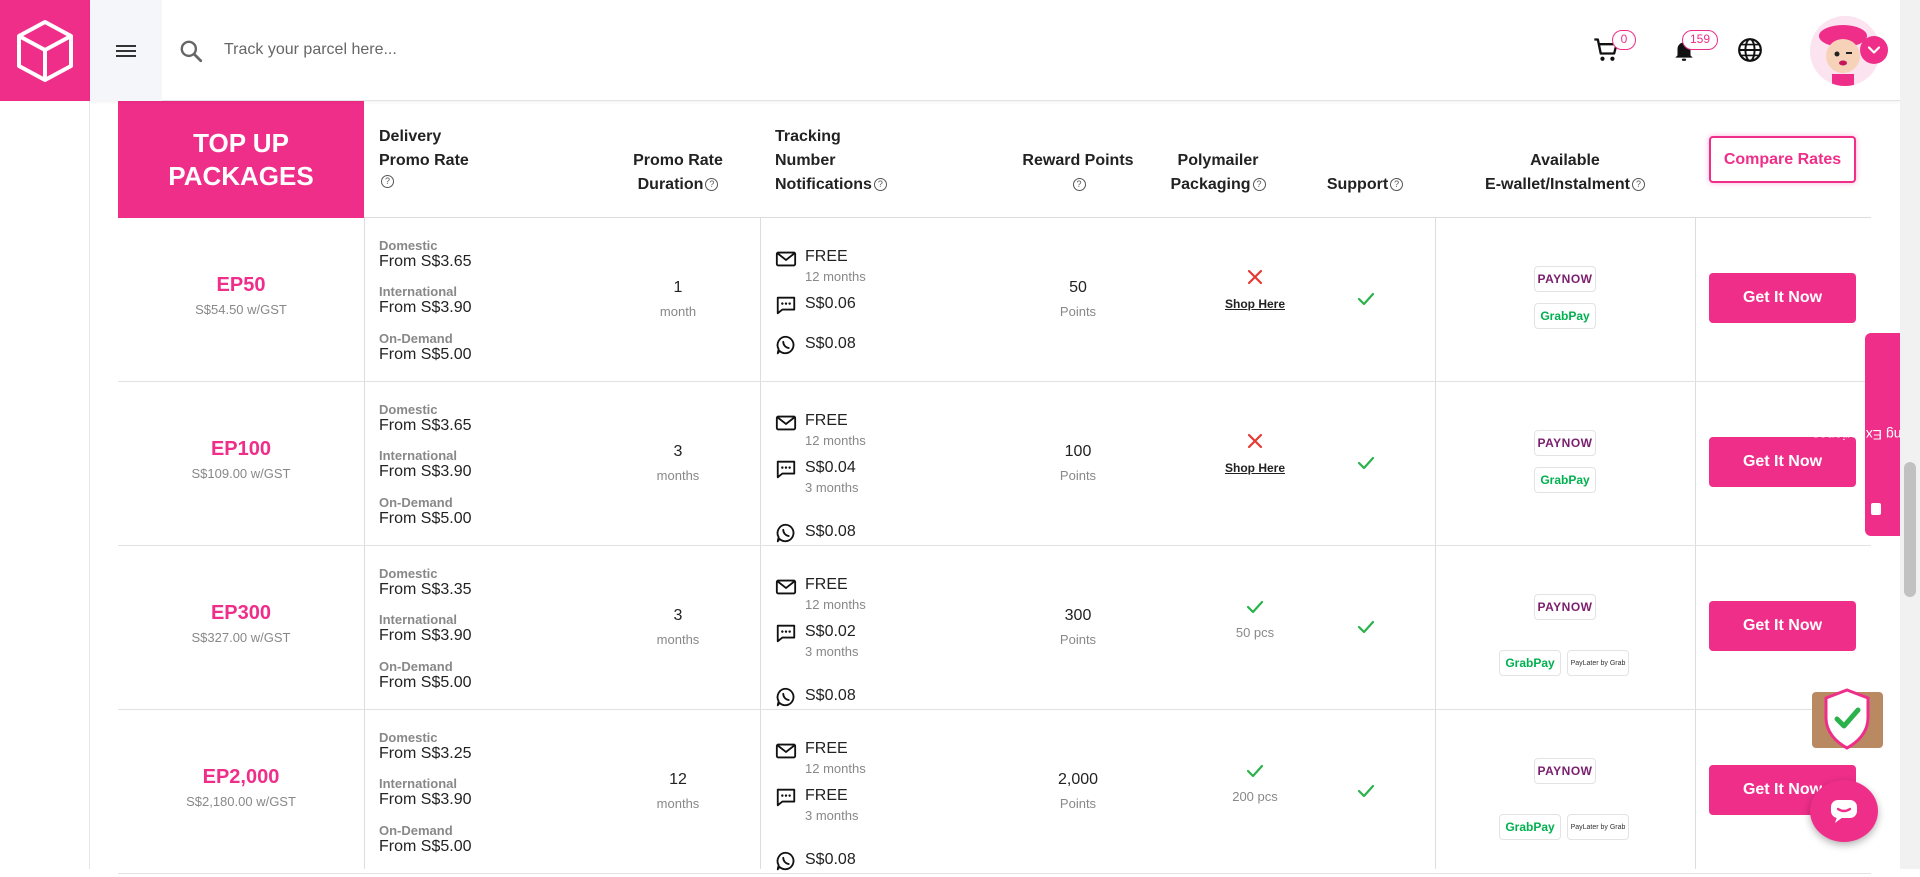 Image resolution: width=1920 pixels, height=877 pixels. I want to click on header-text: E-wallet/Instalment, so click(1557, 184).